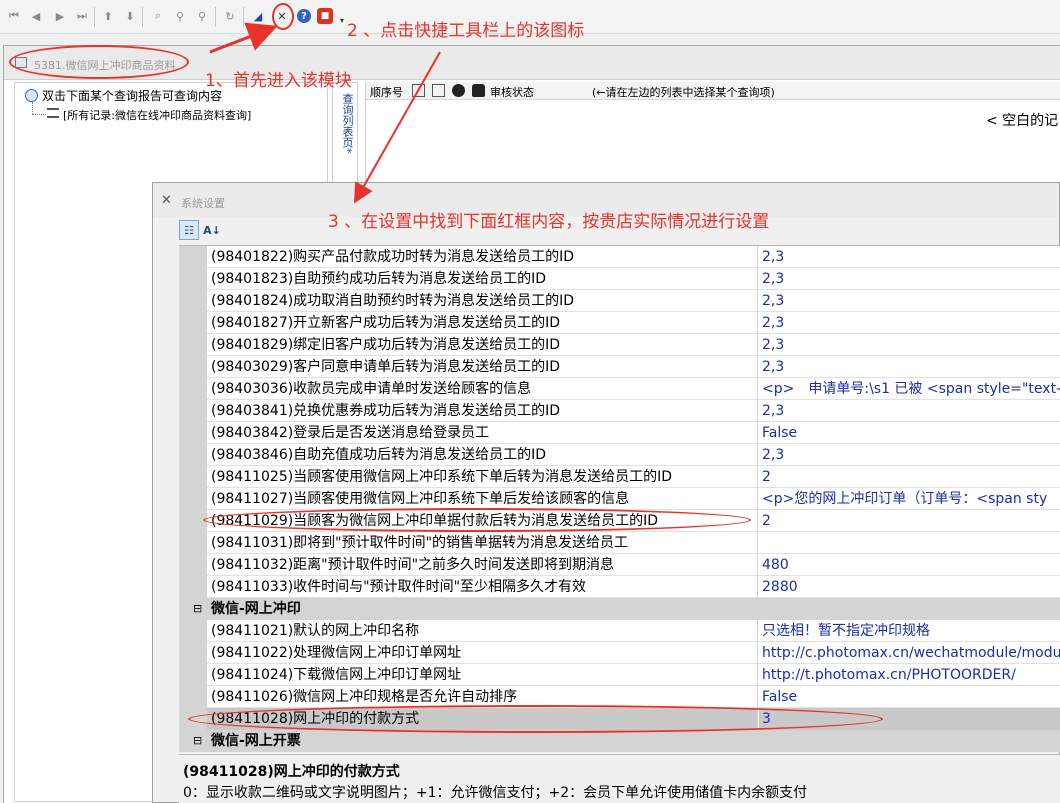  I want to click on property-row: (98401823)自助预约成功后转为消息发送给员工的ID 2,3, so click(619, 279).